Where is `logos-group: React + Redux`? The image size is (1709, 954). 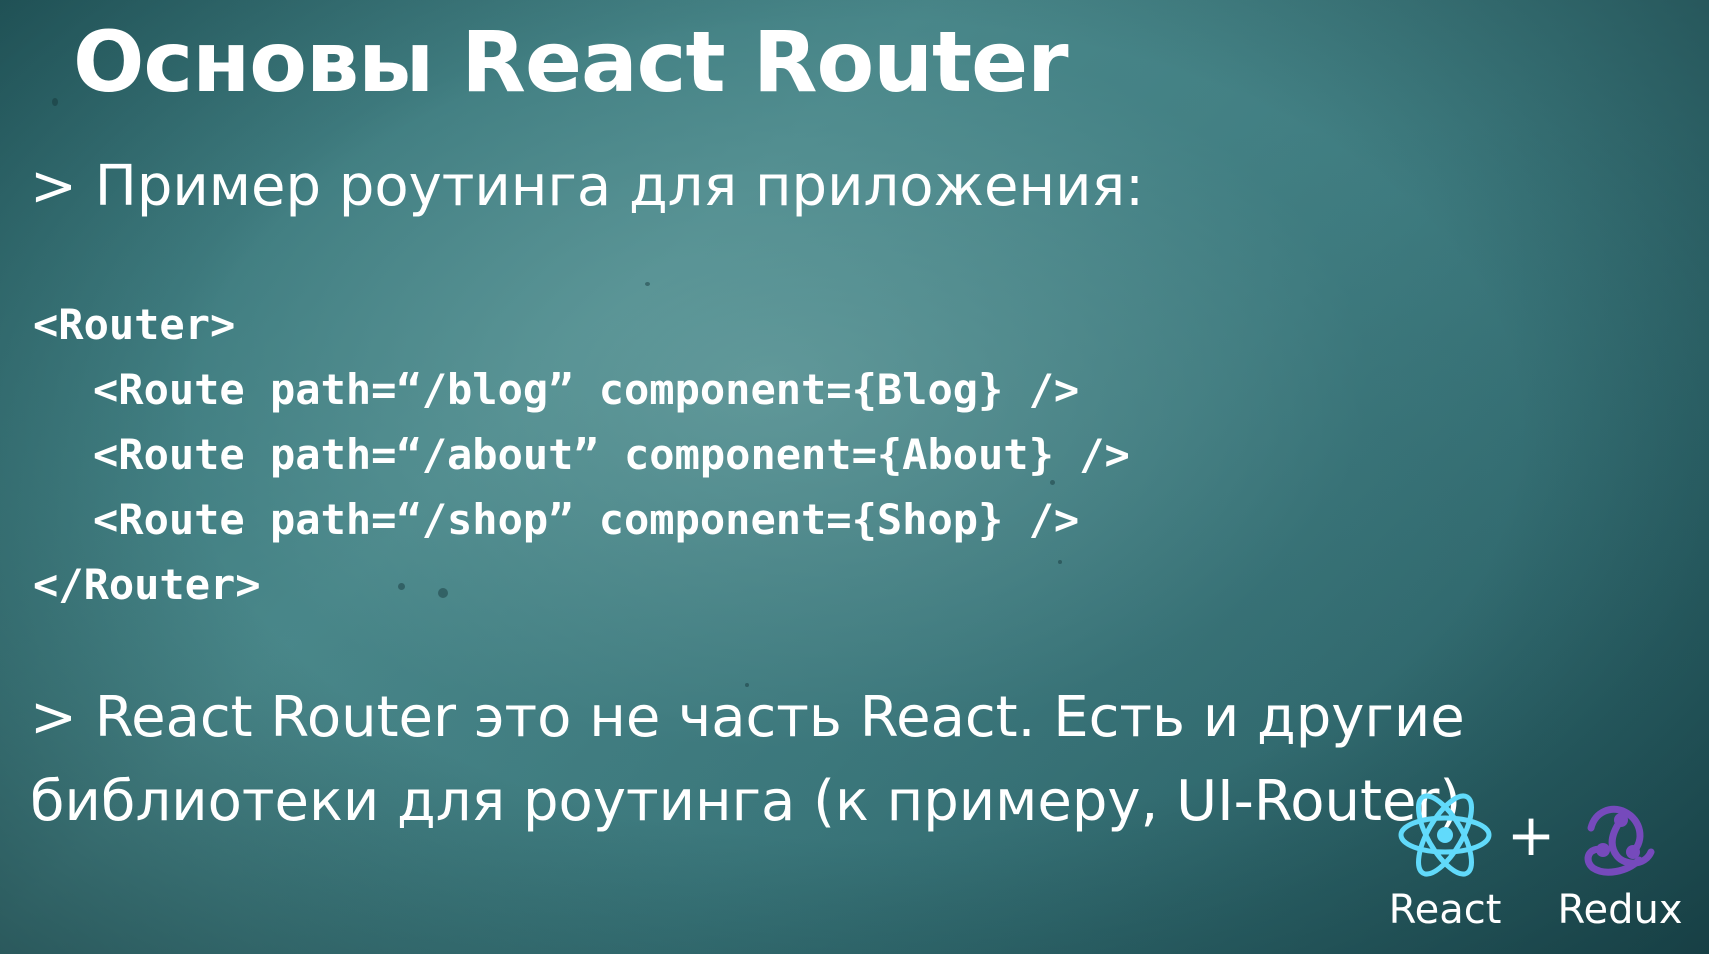
logos-group: React + Redux is located at coordinates (1535, 865).